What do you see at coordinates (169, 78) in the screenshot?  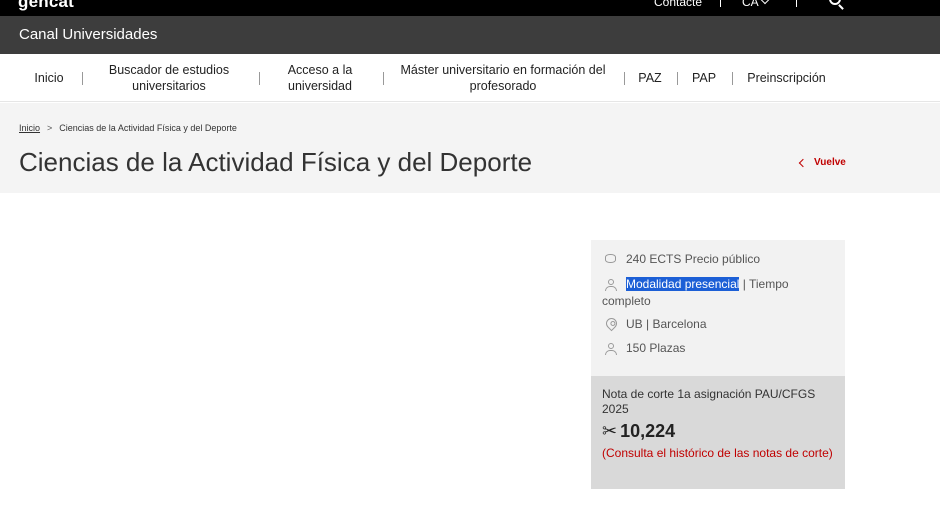 I see `nav-item-buscador: Buscador de estudios universitarios` at bounding box center [169, 78].